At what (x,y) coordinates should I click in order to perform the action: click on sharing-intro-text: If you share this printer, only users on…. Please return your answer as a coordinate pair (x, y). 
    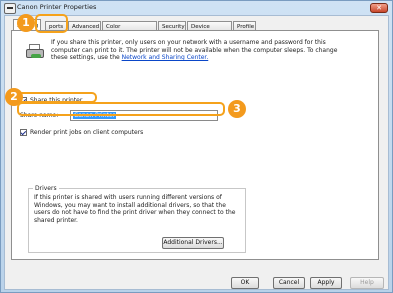
    Looking at the image, I should click on (201, 50).